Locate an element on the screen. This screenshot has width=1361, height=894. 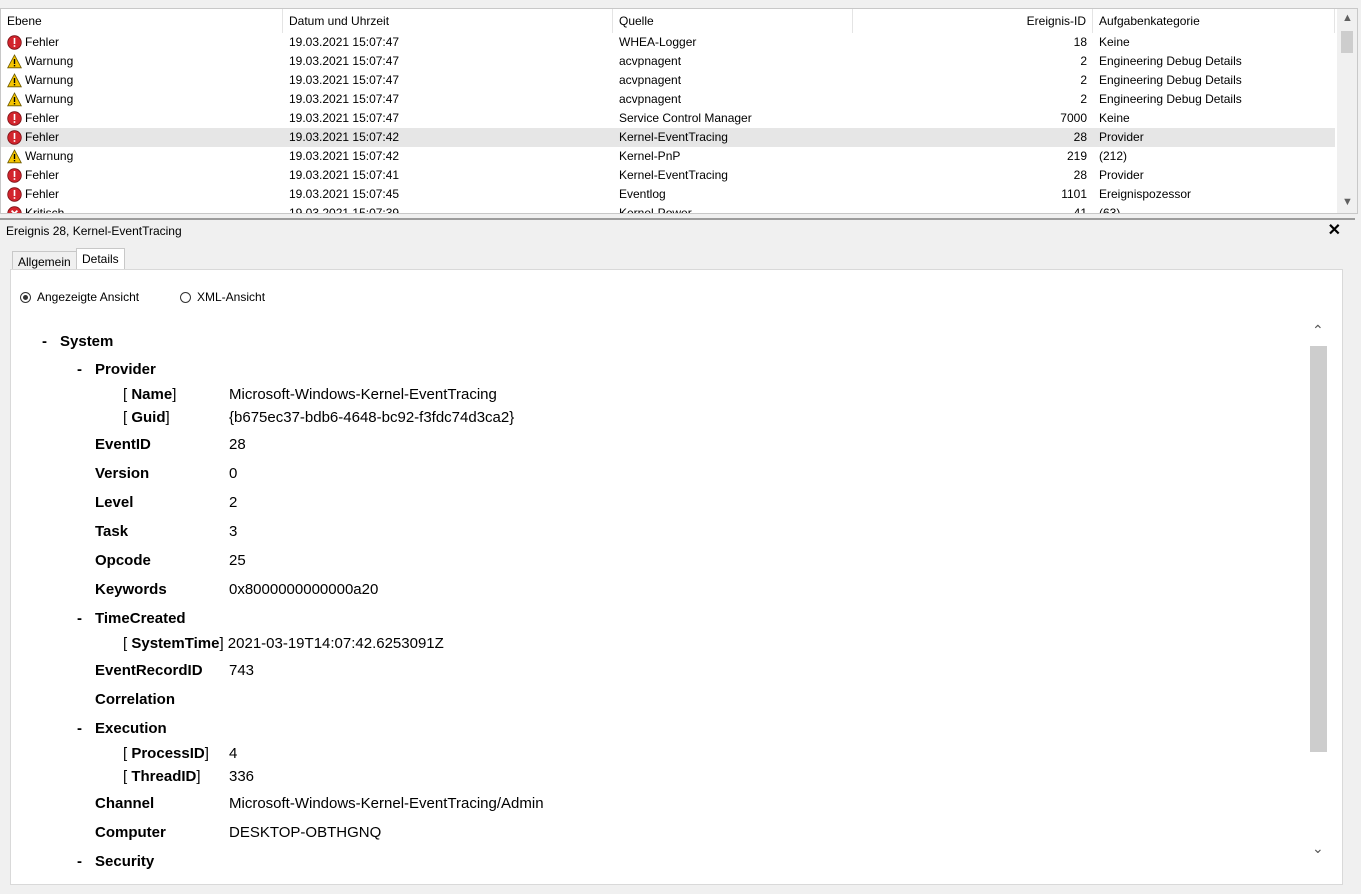
scroll-down-icon: ▼ is located at coordinates (1347, 202).